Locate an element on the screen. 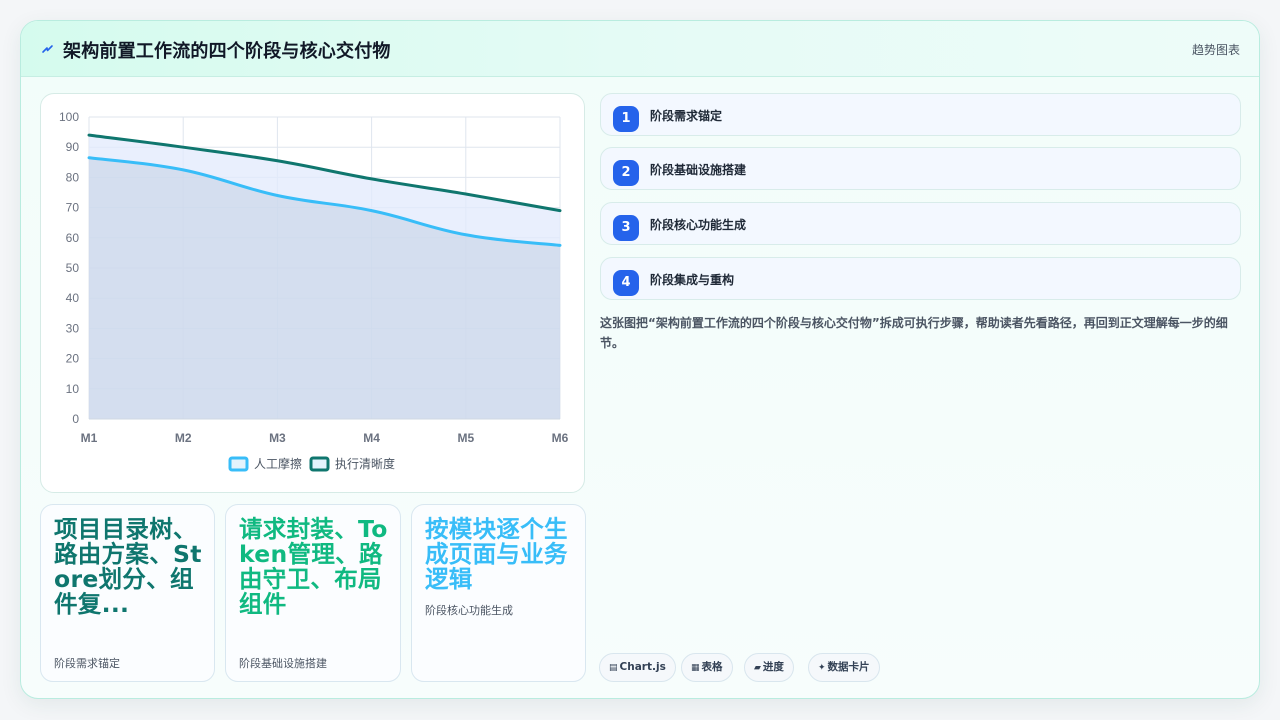 The width and height of the screenshot is (1280, 720). step-label: 阶段集成与重构 is located at coordinates (692, 280).